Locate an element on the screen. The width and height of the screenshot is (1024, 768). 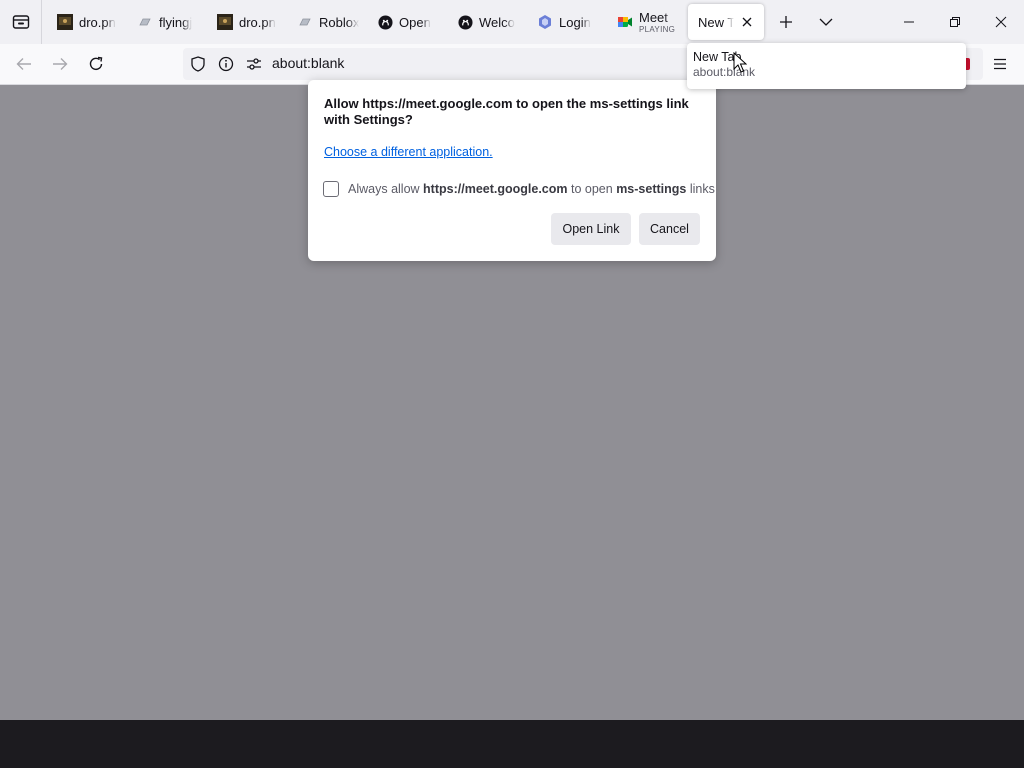
new-tab-button is located at coordinates (786, 22).